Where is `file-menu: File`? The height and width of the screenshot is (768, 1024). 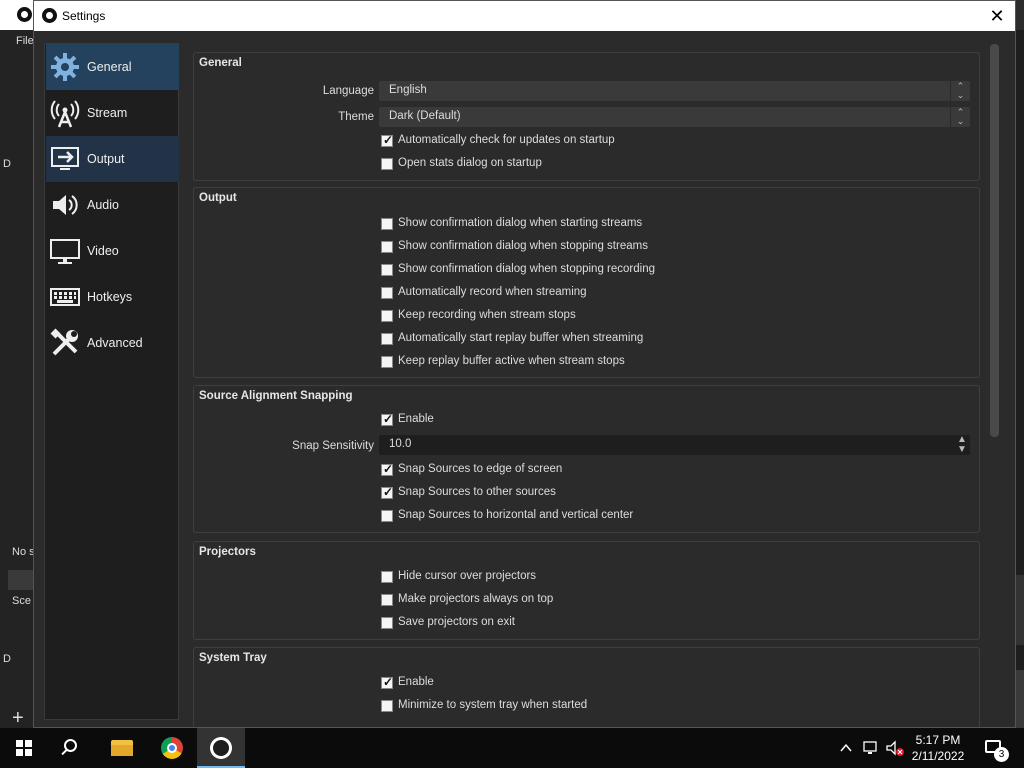
file-menu: File is located at coordinates (25, 41).